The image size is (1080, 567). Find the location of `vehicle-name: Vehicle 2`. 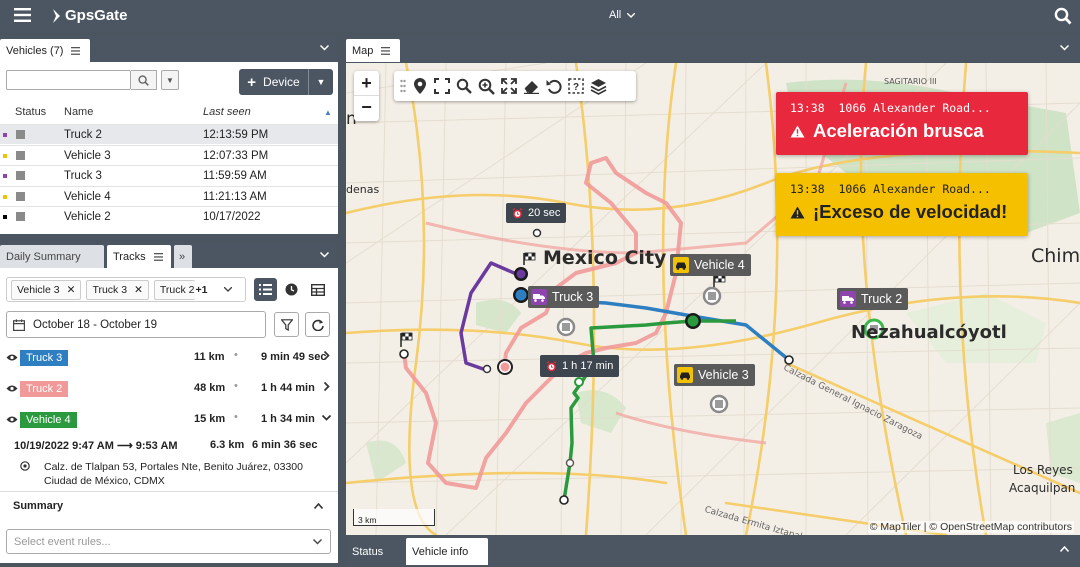

vehicle-name: Vehicle 2 is located at coordinates (87, 217).